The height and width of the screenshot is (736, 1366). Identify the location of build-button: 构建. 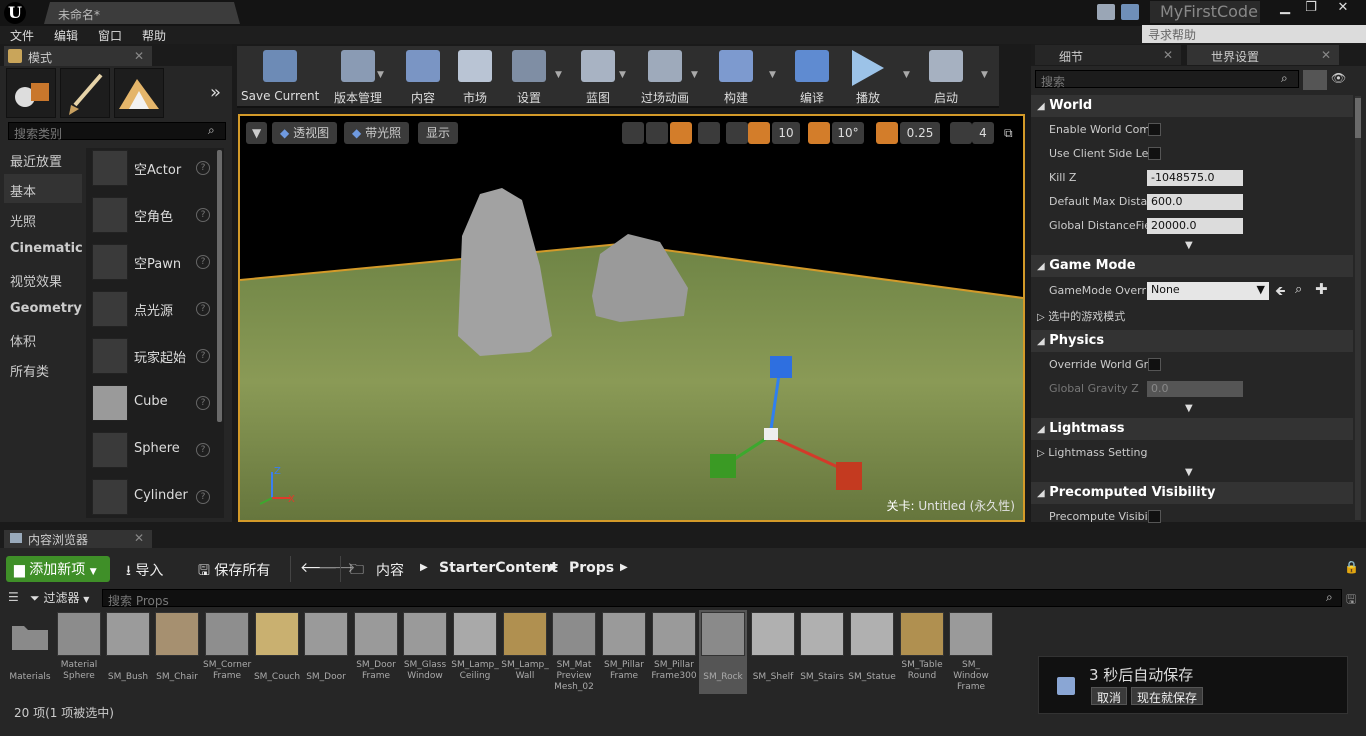
(736, 76).